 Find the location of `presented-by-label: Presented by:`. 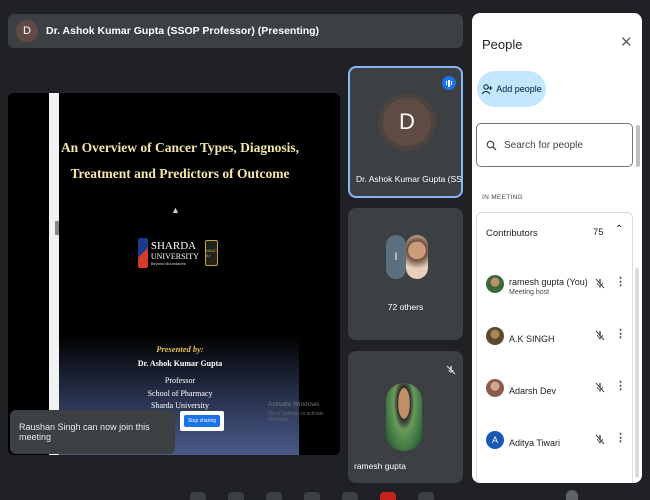

presented-by-label: Presented by: is located at coordinates (180, 349).